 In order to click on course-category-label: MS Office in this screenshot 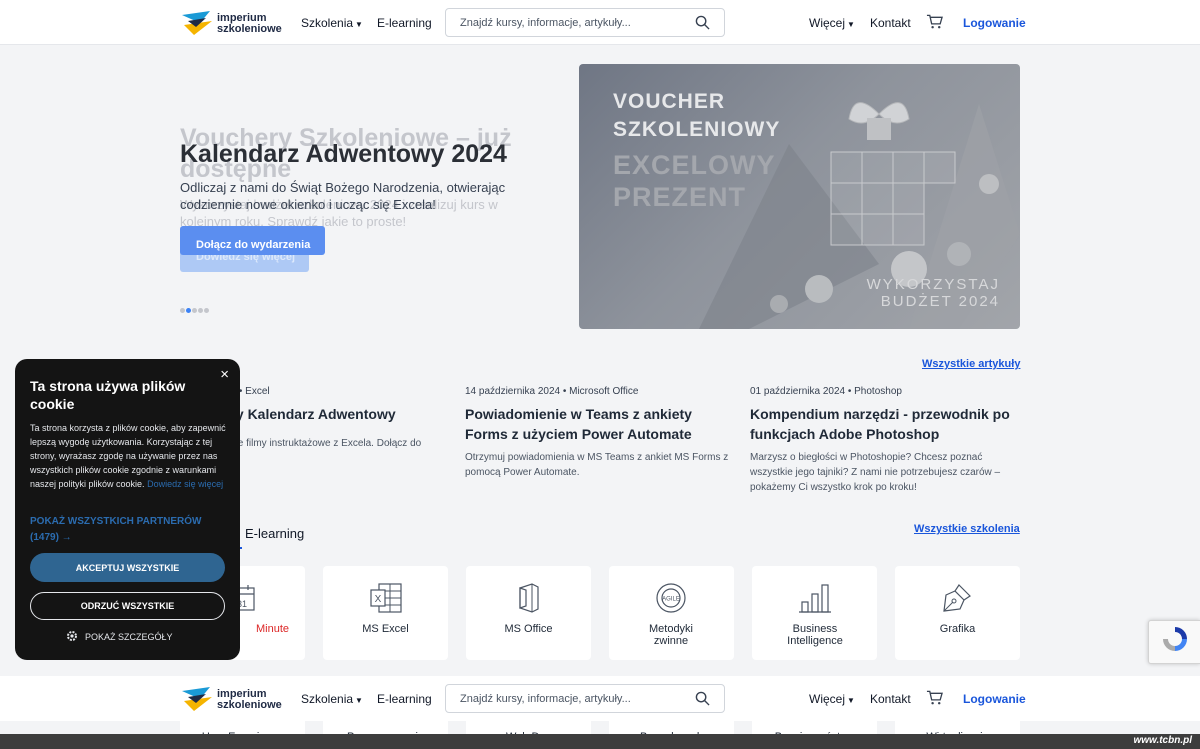, I will do `click(528, 629)`.